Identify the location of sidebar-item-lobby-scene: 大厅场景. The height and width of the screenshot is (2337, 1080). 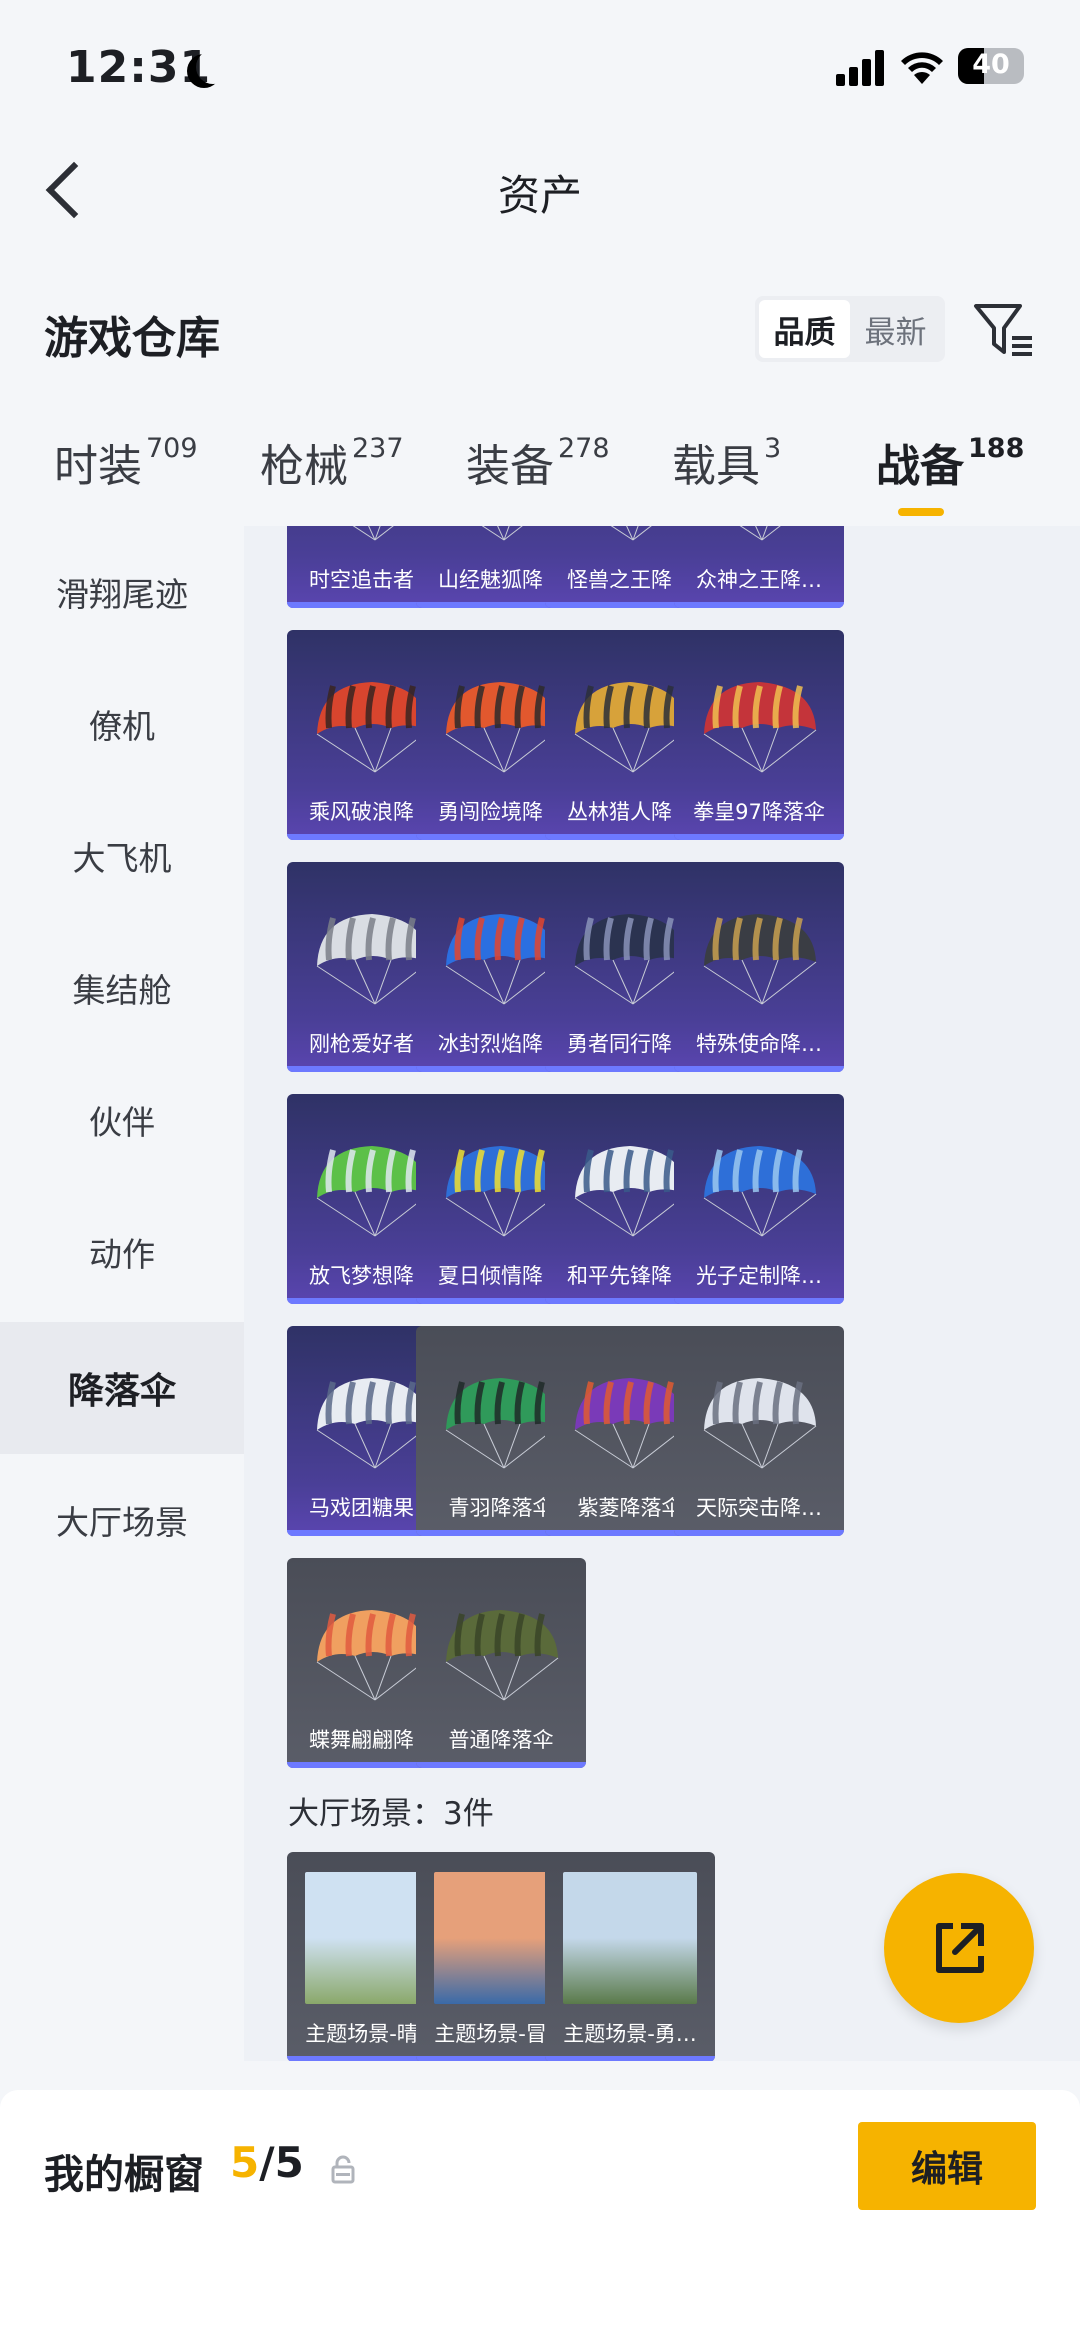
(122, 1520).